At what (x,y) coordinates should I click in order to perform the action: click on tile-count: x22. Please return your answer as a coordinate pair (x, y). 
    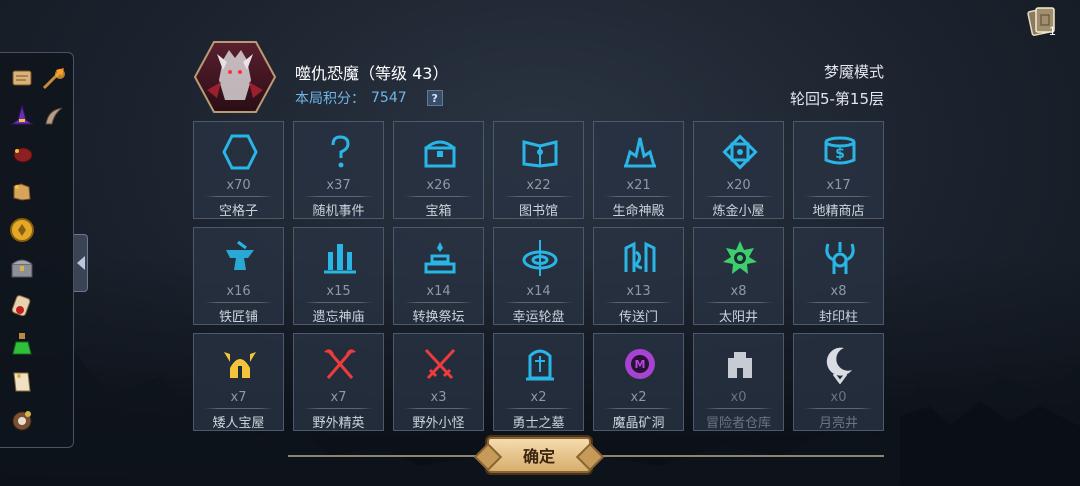
    Looking at the image, I should click on (538, 185).